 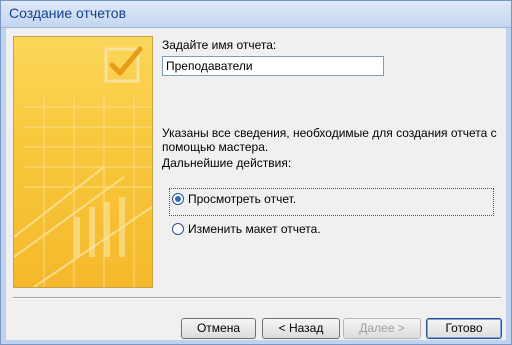 I want to click on window-title: Создание отчетов, so click(x=68, y=13).